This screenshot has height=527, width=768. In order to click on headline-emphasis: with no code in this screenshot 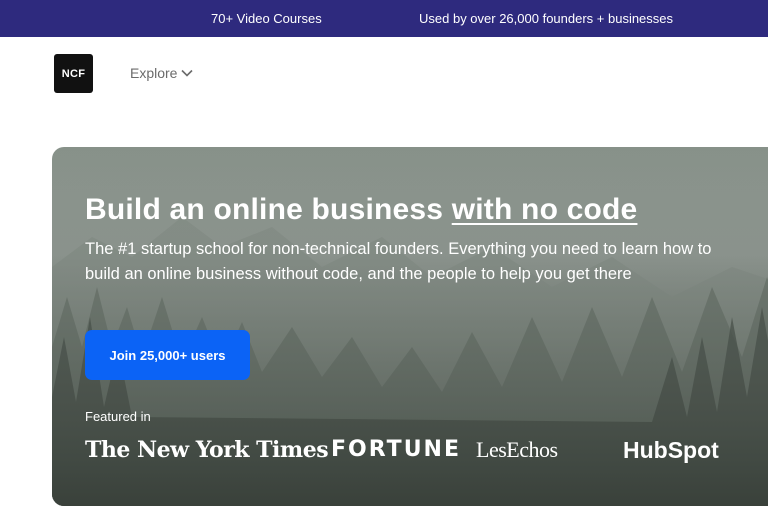, I will do `click(544, 209)`.